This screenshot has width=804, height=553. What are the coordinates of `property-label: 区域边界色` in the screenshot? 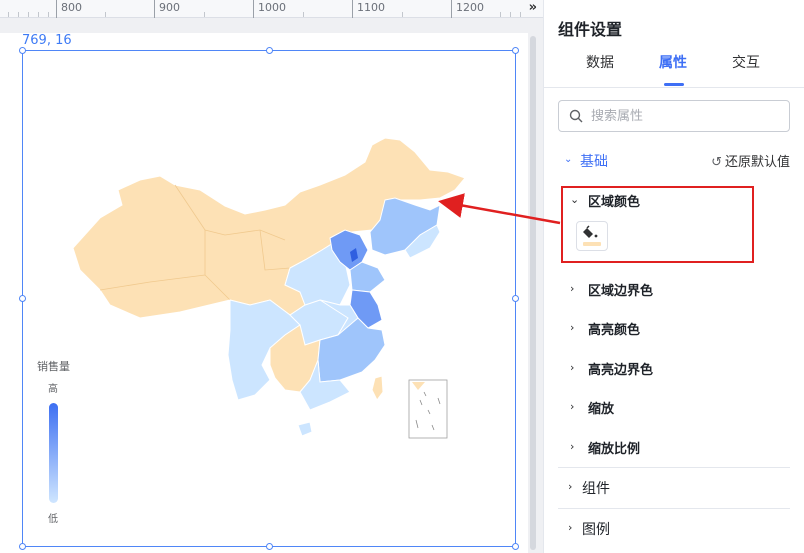 It's located at (621, 291).